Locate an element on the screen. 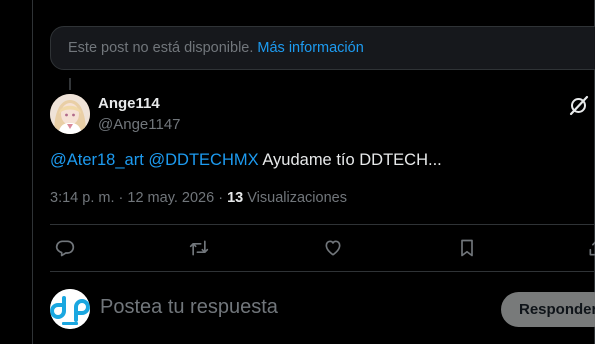 The image size is (595, 344). more-info-link: Más información is located at coordinates (310, 48).